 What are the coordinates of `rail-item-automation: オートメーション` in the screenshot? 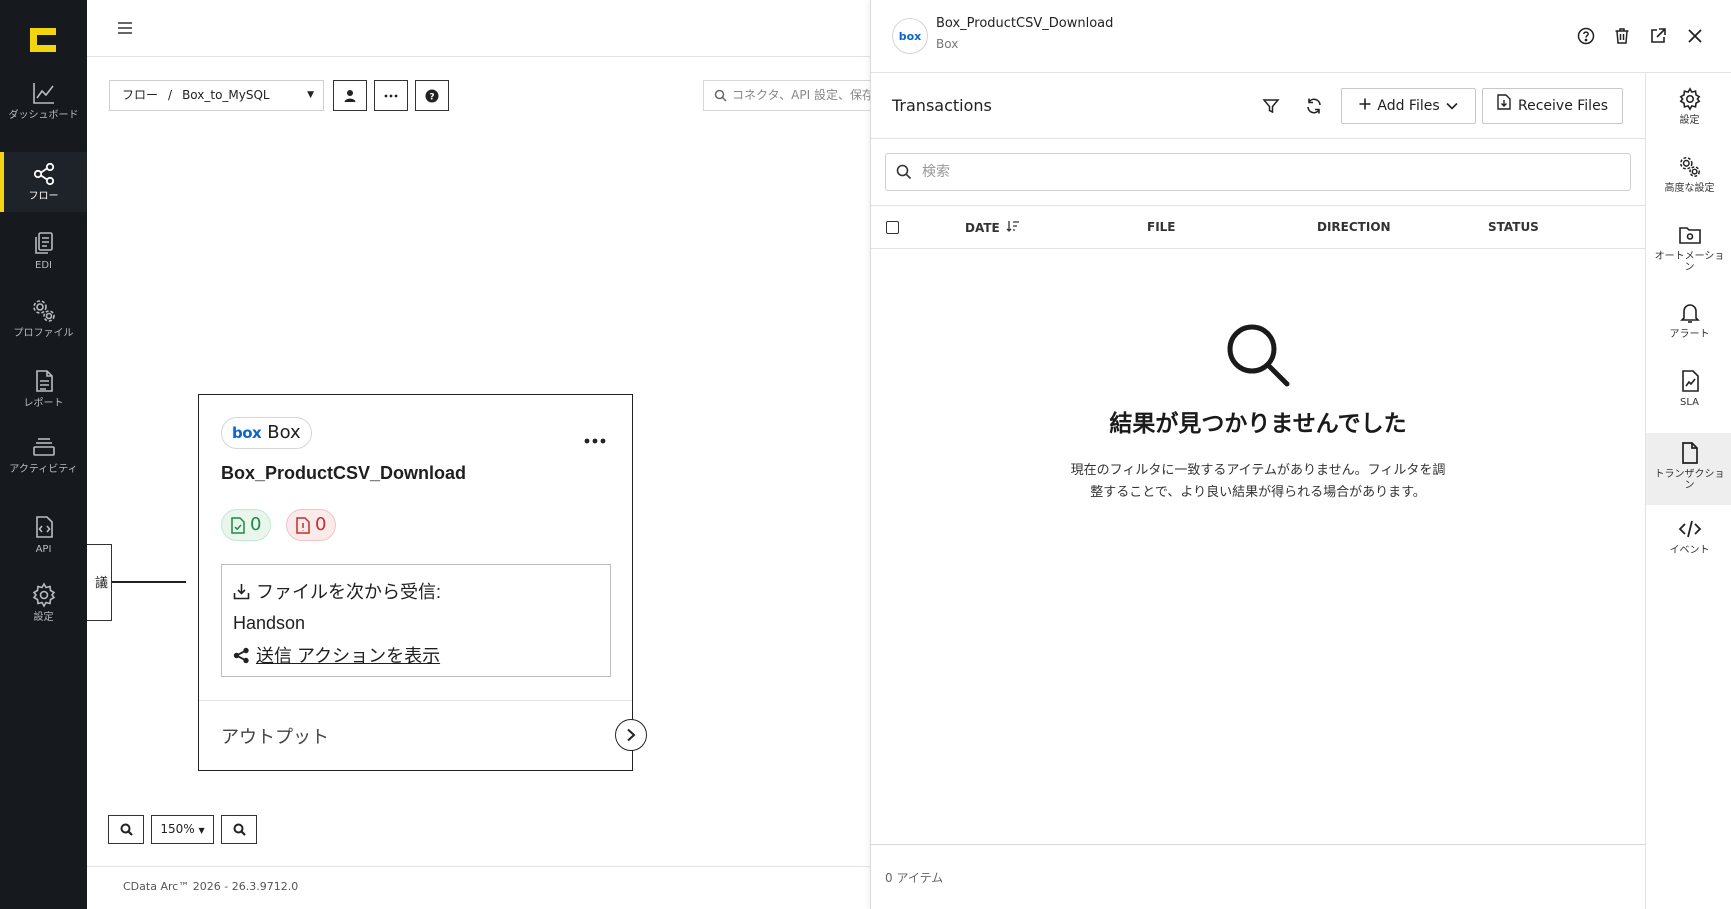 It's located at (1688, 257).